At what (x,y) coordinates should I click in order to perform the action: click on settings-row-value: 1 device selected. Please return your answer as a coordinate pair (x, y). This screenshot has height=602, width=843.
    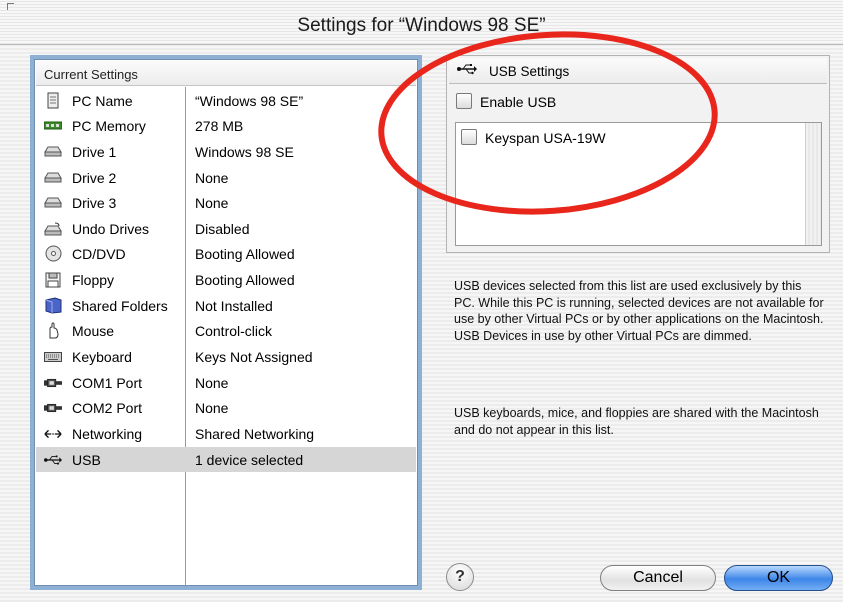
    Looking at the image, I should click on (249, 460).